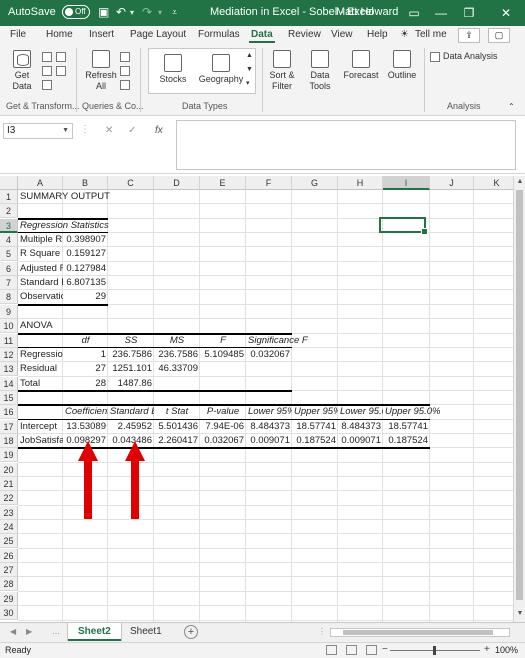  Describe the element at coordinates (487, 649) in the screenshot. I see `zoom-in-button: +` at that location.